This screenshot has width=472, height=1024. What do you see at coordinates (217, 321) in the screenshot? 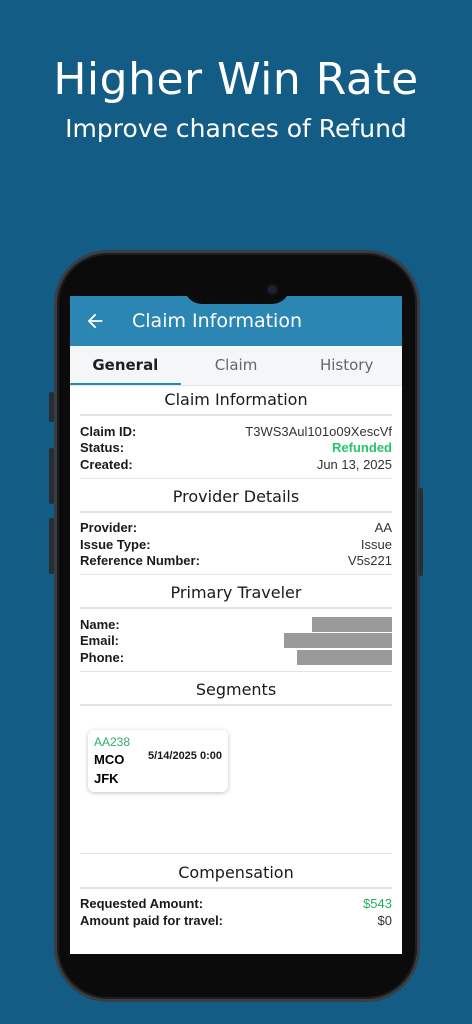
I see `page-title: Claim Information` at bounding box center [217, 321].